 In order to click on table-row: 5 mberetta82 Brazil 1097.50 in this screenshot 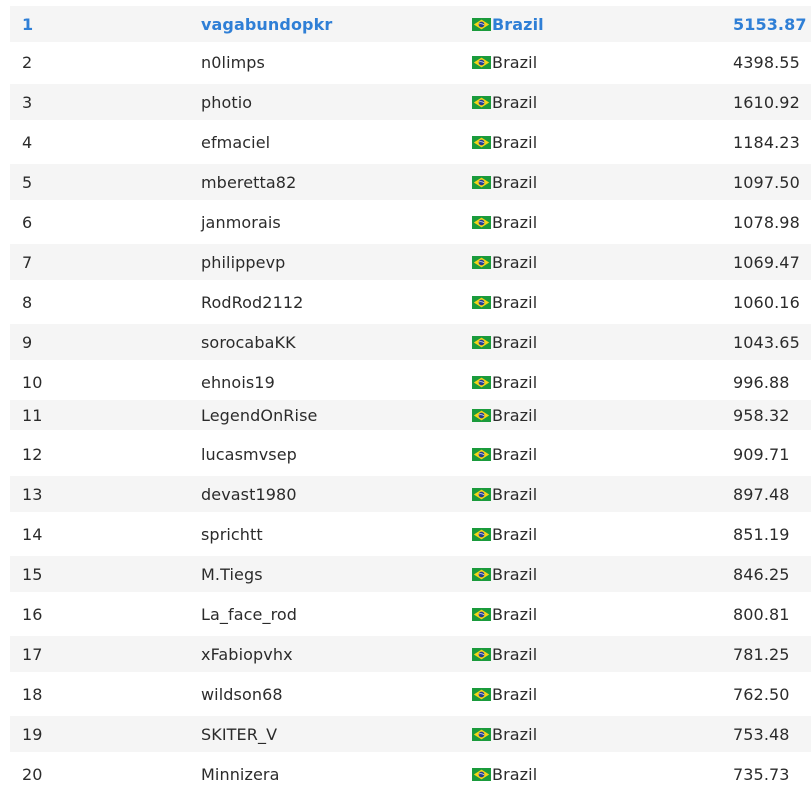, I will do `click(410, 182)`.